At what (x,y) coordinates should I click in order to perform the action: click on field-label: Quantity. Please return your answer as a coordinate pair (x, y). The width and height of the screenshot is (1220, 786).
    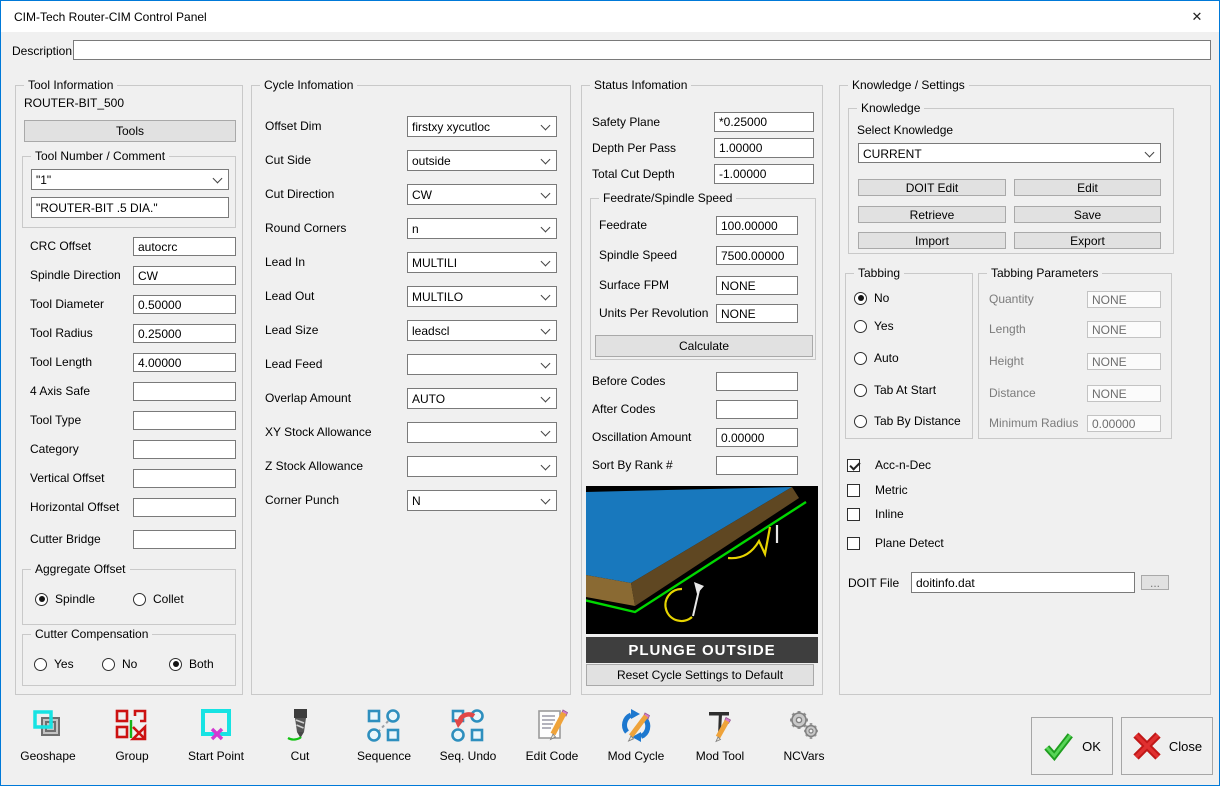
    Looking at the image, I should click on (1011, 299).